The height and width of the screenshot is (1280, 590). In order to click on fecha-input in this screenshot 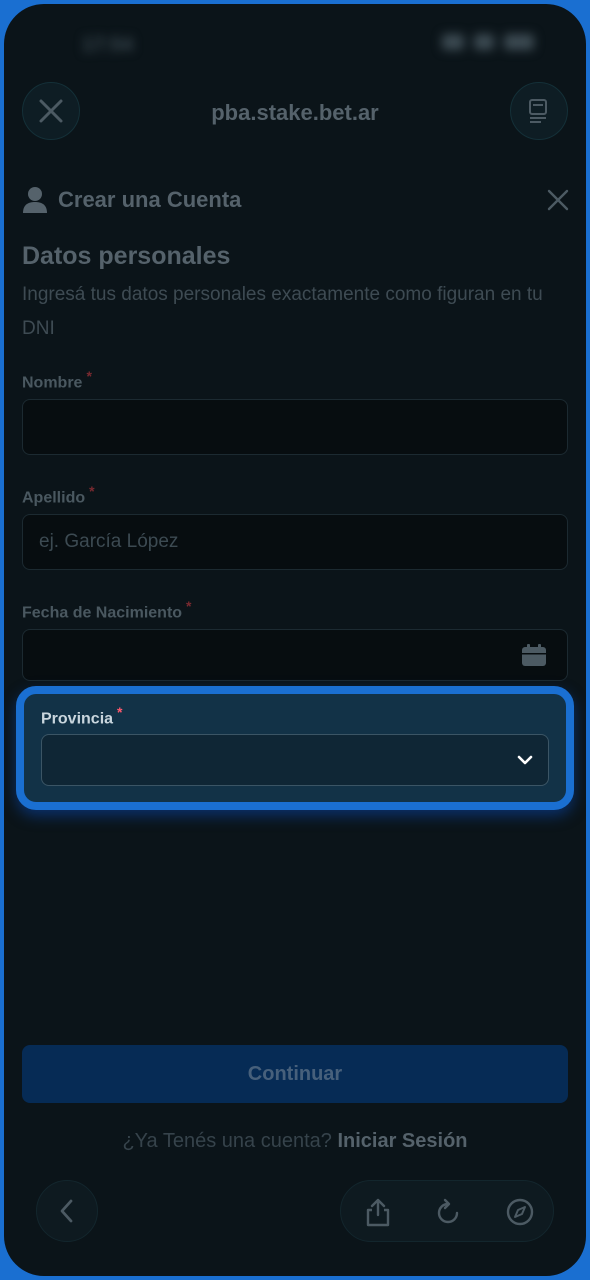, I will do `click(295, 655)`.